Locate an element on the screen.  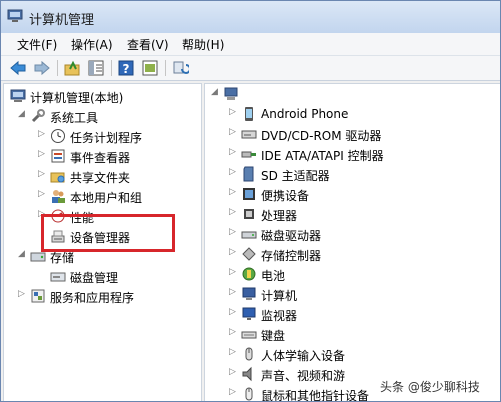
menu-file: 文件(F) is located at coordinates (37, 44).